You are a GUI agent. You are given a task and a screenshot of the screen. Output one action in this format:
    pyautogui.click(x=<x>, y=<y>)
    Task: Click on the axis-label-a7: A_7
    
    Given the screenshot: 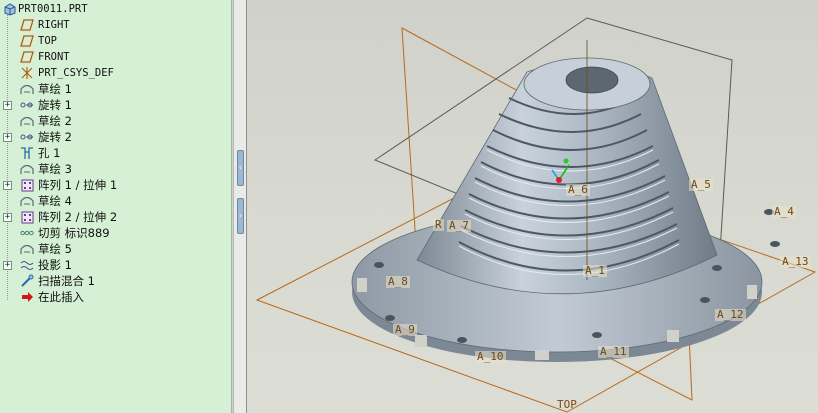 What is the action you would take?
    pyautogui.click(x=459, y=226)
    